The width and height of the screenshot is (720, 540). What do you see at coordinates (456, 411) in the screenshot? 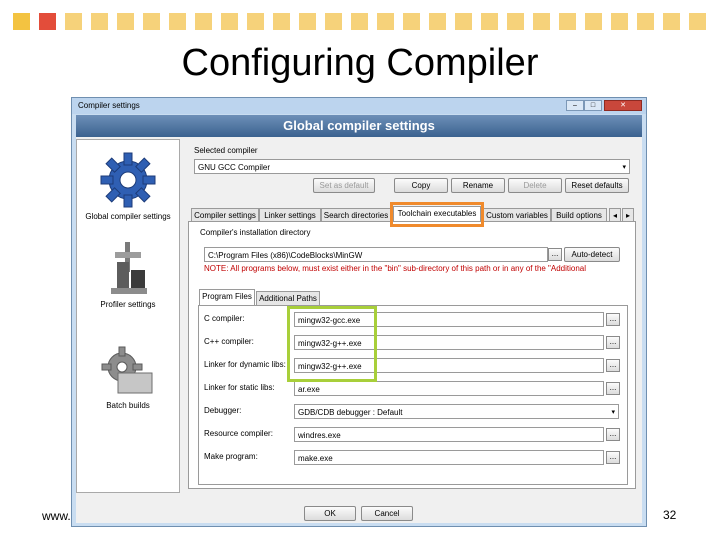
I see `debugger-select: GDB/CDB debugger : Default ▾` at bounding box center [456, 411].